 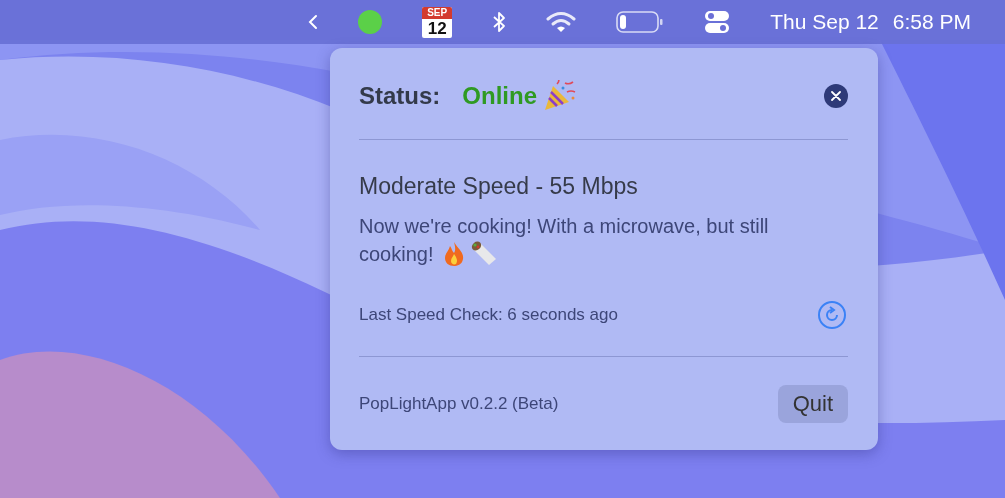 I want to click on quit-button: Quit, so click(x=812, y=404).